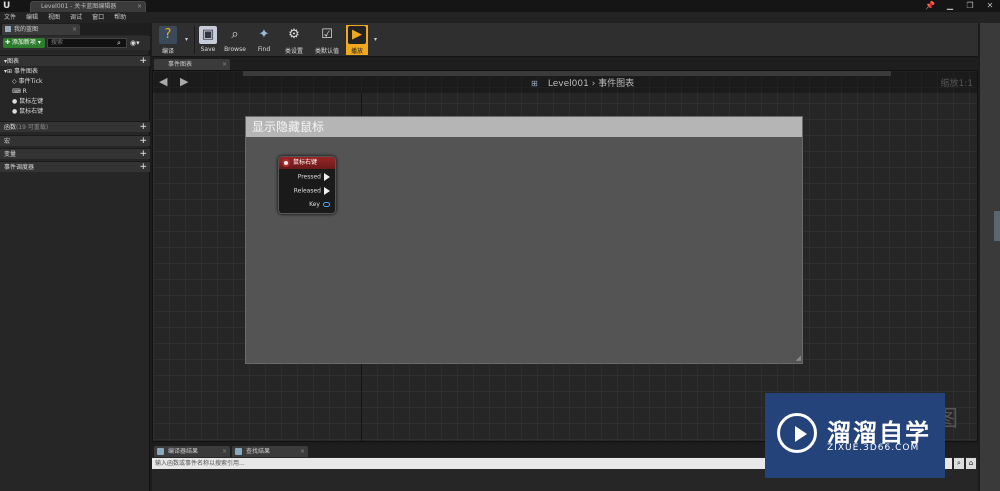 The width and height of the screenshot is (1000, 491). I want to click on find-button: ✦ Find, so click(264, 40).